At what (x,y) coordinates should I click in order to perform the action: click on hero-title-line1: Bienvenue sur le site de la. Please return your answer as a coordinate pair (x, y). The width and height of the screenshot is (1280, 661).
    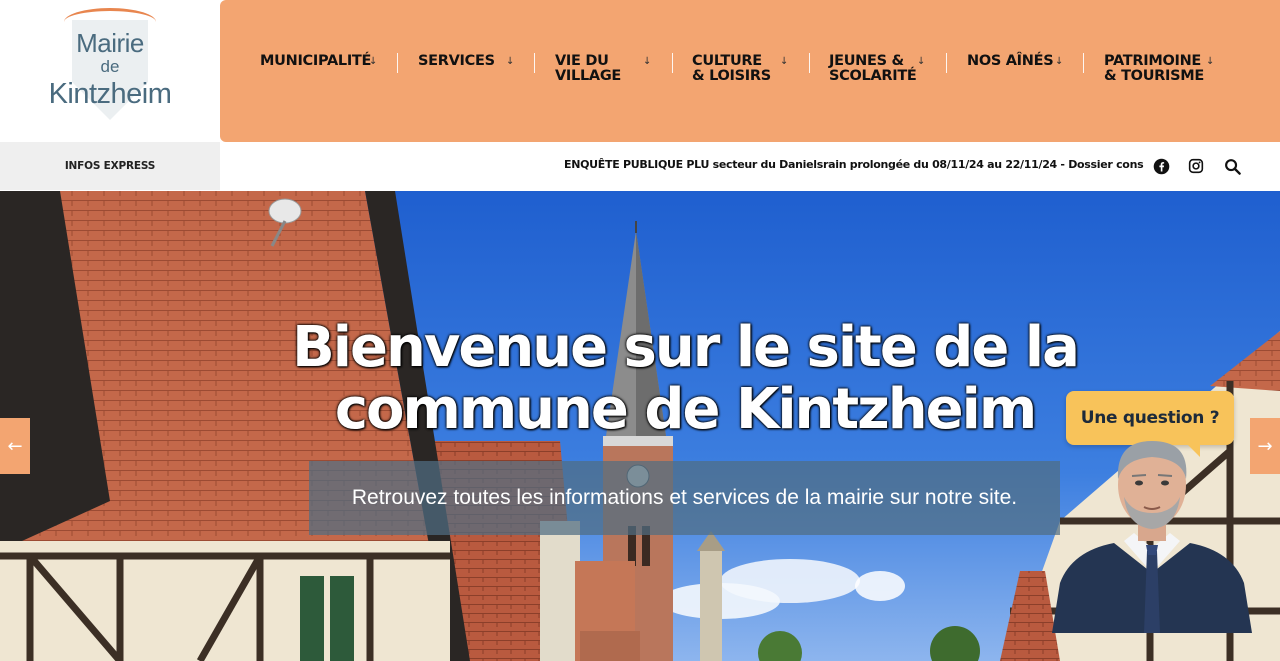
    Looking at the image, I should click on (686, 347).